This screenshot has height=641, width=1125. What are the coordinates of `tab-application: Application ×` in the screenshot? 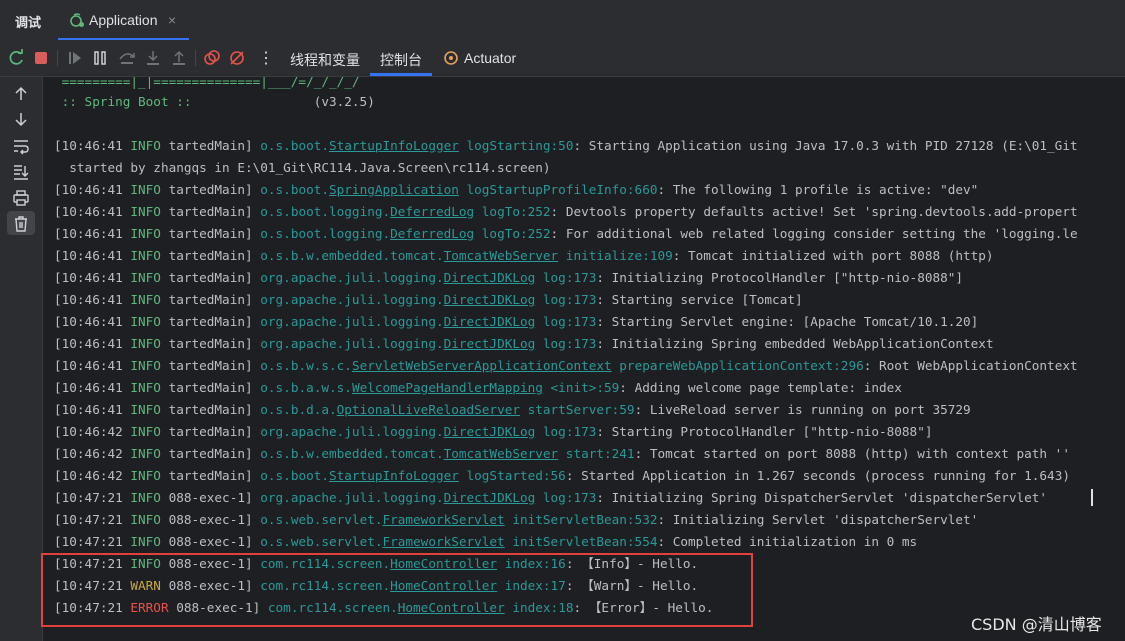 It's located at (123, 20).